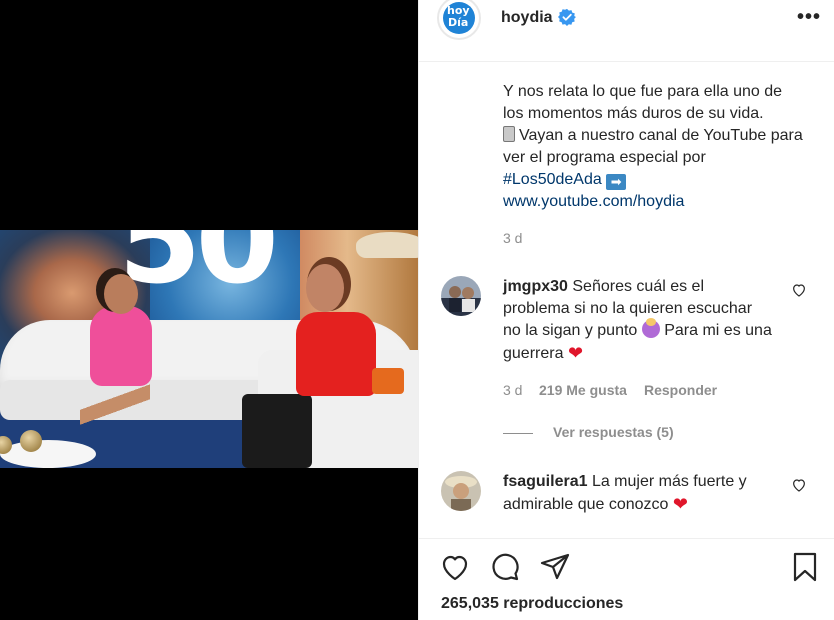  Describe the element at coordinates (535, 286) in the screenshot. I see `comment-username: jmgpx30` at that location.